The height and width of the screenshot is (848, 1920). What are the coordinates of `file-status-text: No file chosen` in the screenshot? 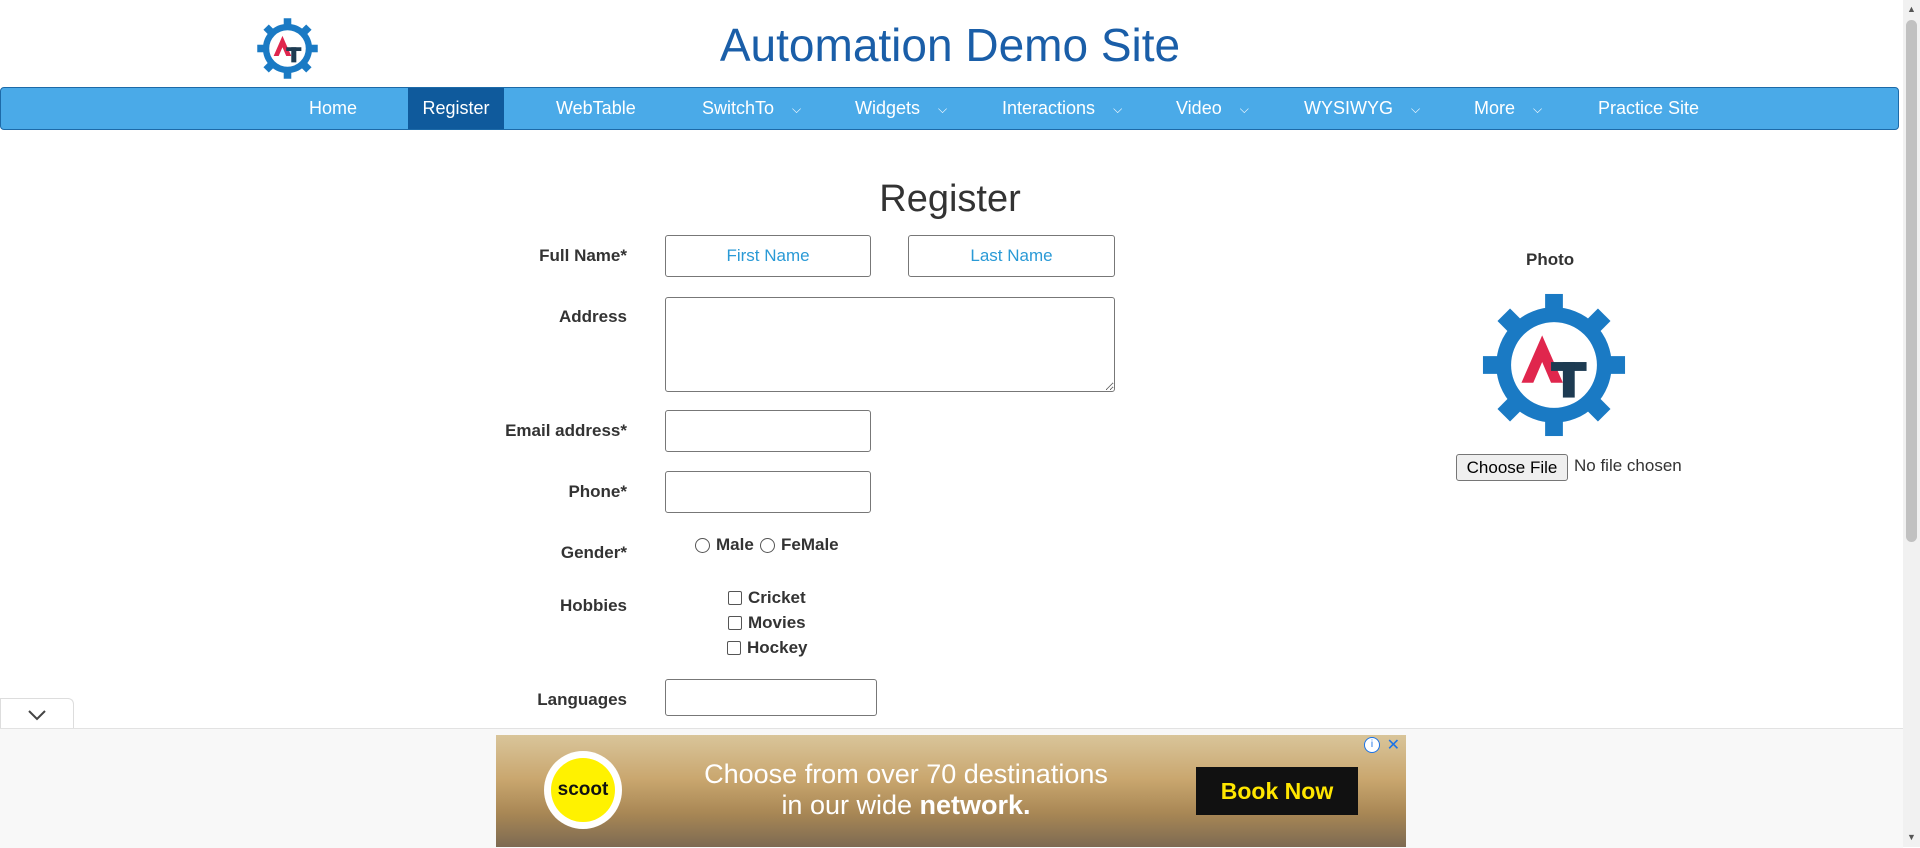 It's located at (1628, 465).